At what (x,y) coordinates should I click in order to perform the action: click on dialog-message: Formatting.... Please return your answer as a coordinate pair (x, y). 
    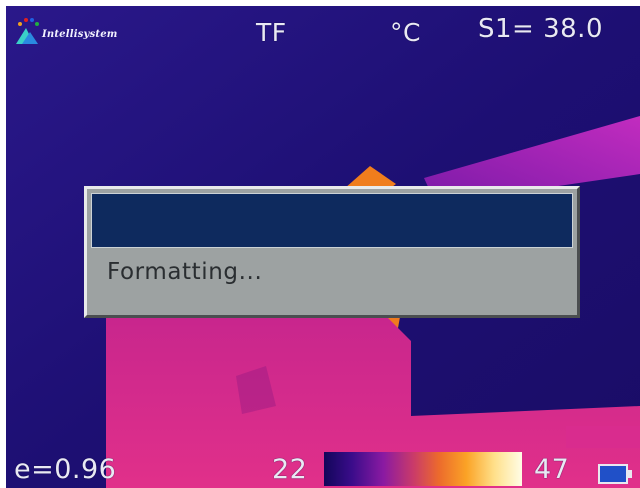
    Looking at the image, I should click on (185, 272).